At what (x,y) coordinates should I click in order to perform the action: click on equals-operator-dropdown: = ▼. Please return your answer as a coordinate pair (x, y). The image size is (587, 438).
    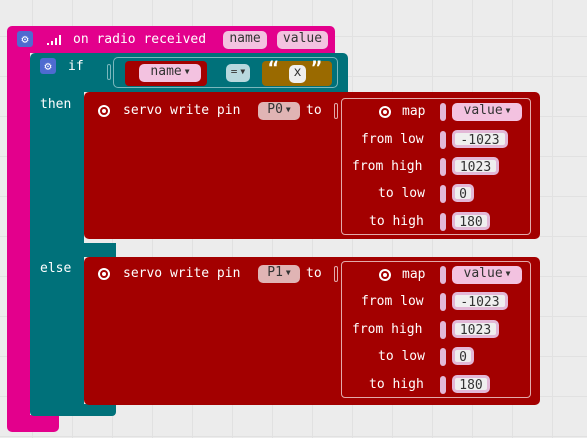
    Looking at the image, I should click on (238, 73).